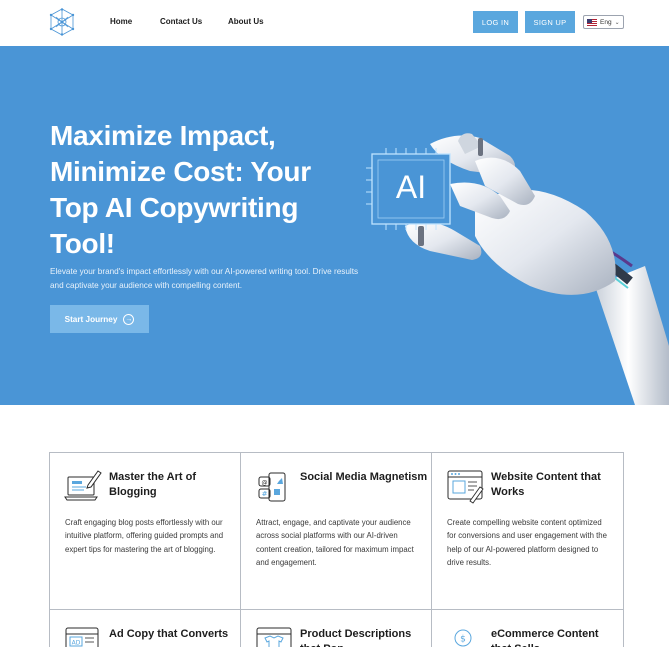 The width and height of the screenshot is (669, 647). I want to click on language-label: Eng, so click(606, 22).